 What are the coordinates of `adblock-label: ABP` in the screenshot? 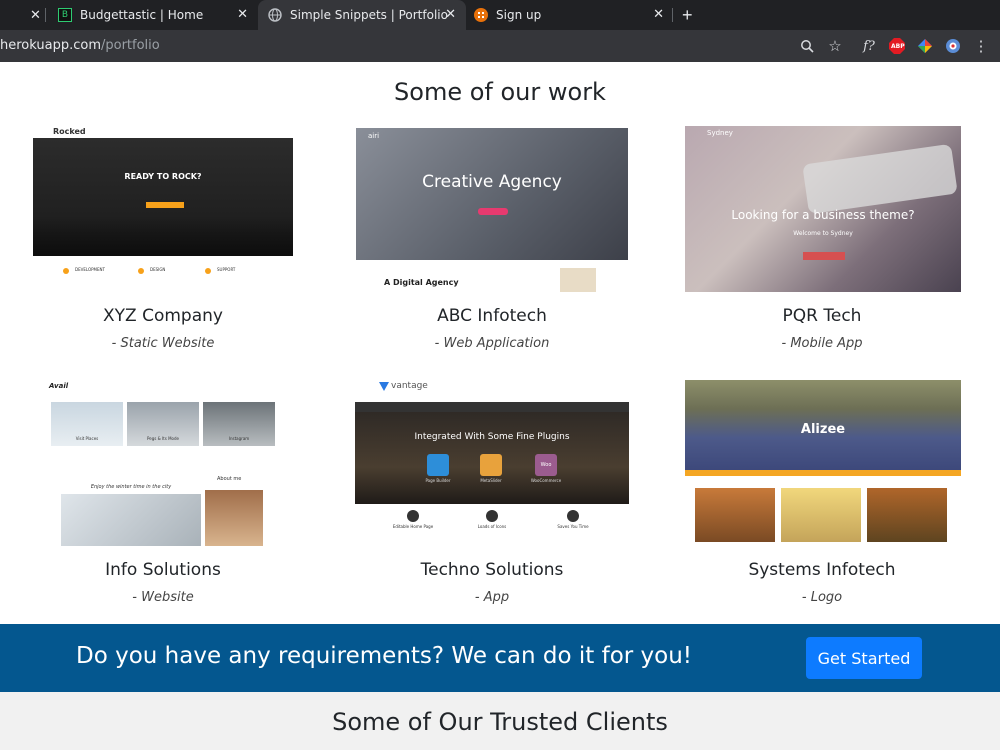 It's located at (898, 46).